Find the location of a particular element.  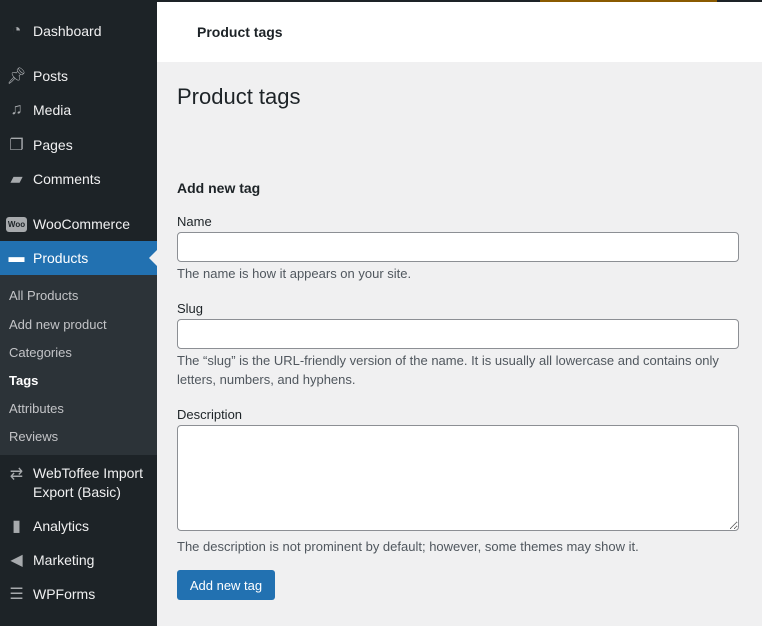

pages-icon: ❐ is located at coordinates (16, 145).